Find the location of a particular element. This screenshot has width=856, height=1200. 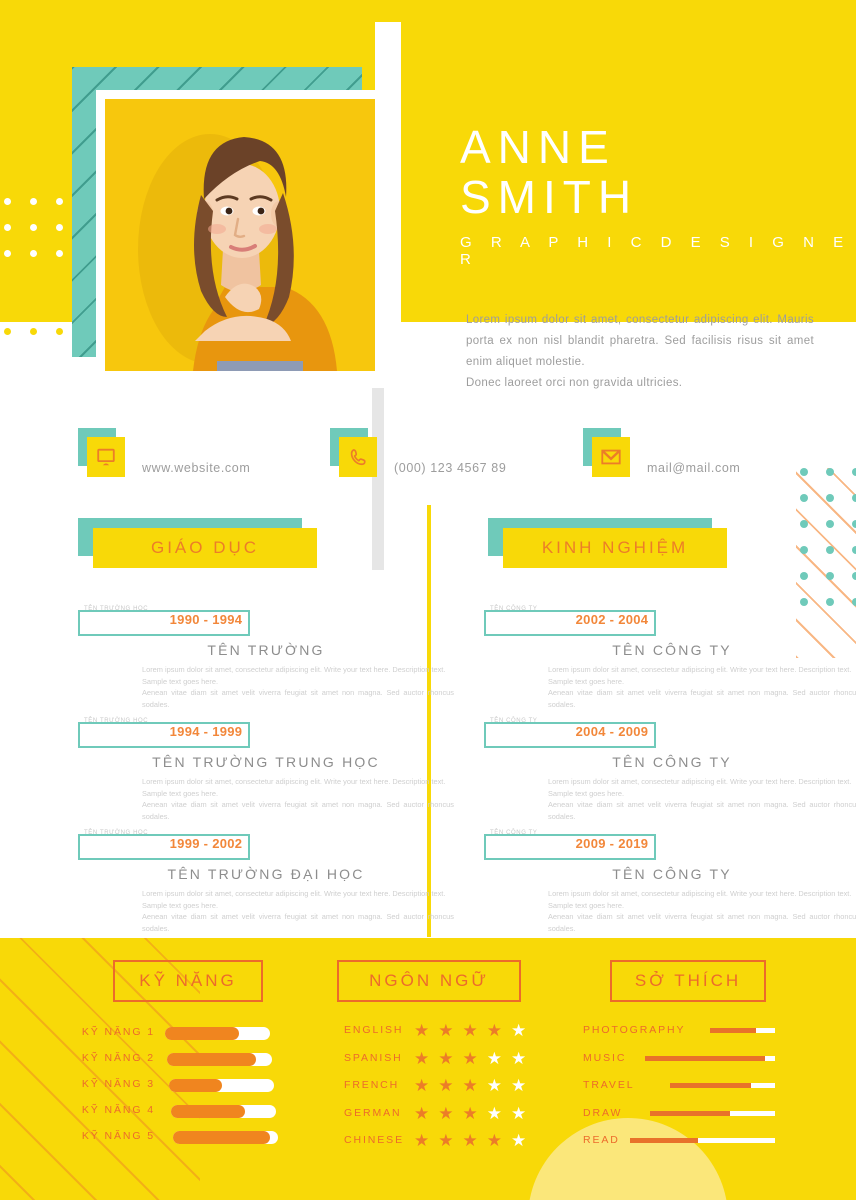

skill-label: KỸ NĂNG 4 is located at coordinates (118, 1110).